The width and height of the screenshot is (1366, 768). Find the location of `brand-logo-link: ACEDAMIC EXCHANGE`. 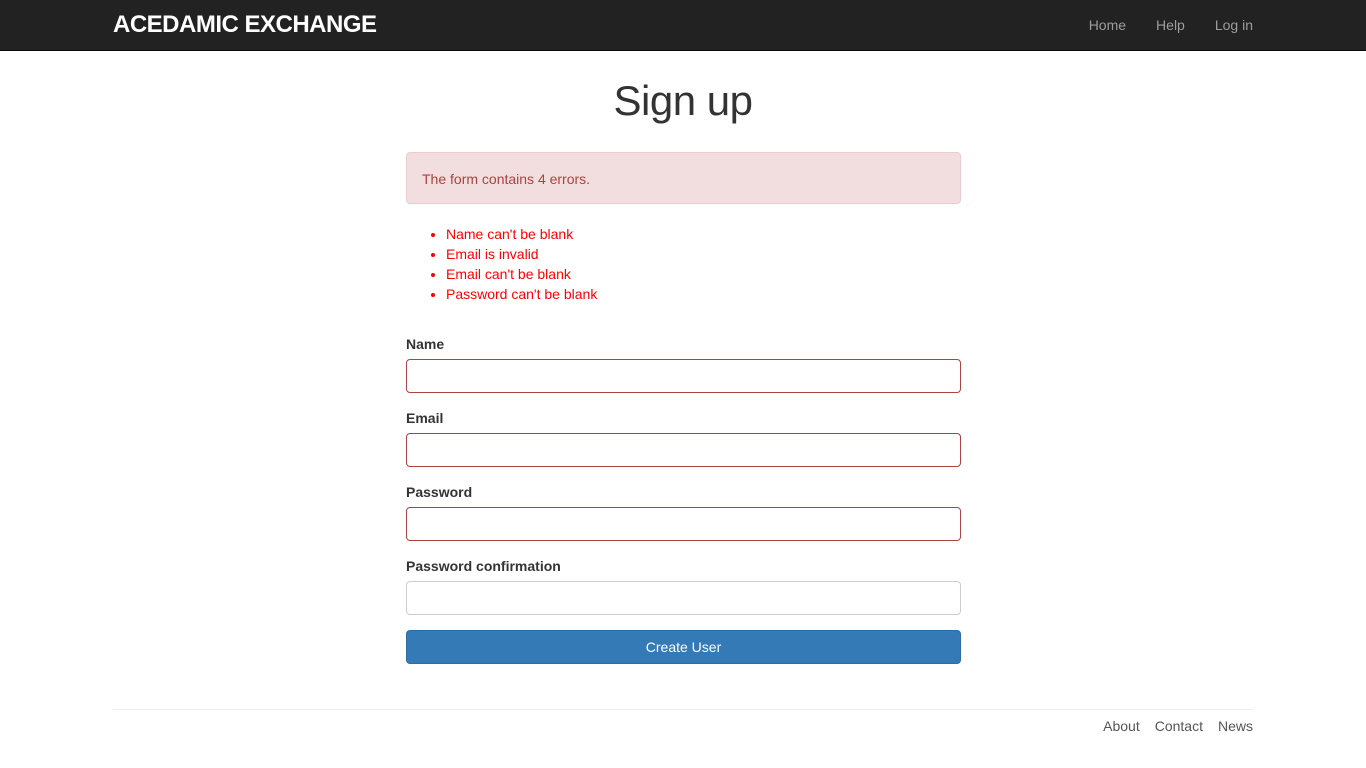

brand-logo-link: ACEDAMIC EXCHANGE is located at coordinates (245, 25).